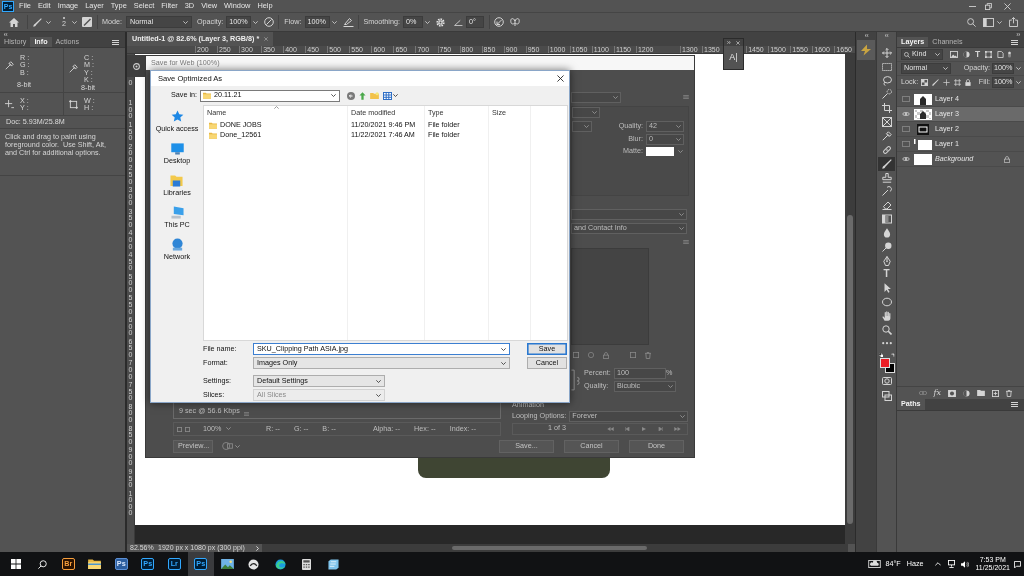 The height and width of the screenshot is (576, 1024). What do you see at coordinates (886, 122) in the screenshot?
I see `frame-icon` at bounding box center [886, 122].